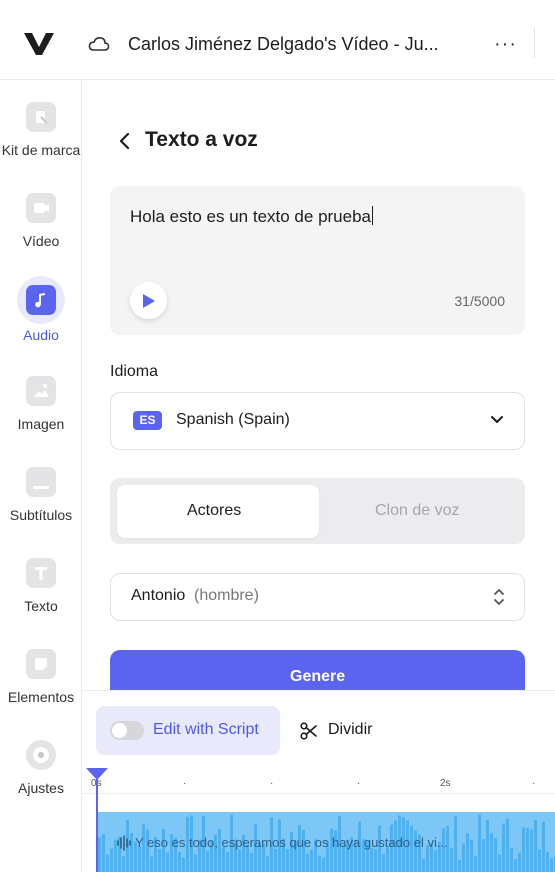 This screenshot has height=872, width=555. I want to click on sidebar-item-audio: Audio, so click(41, 309).